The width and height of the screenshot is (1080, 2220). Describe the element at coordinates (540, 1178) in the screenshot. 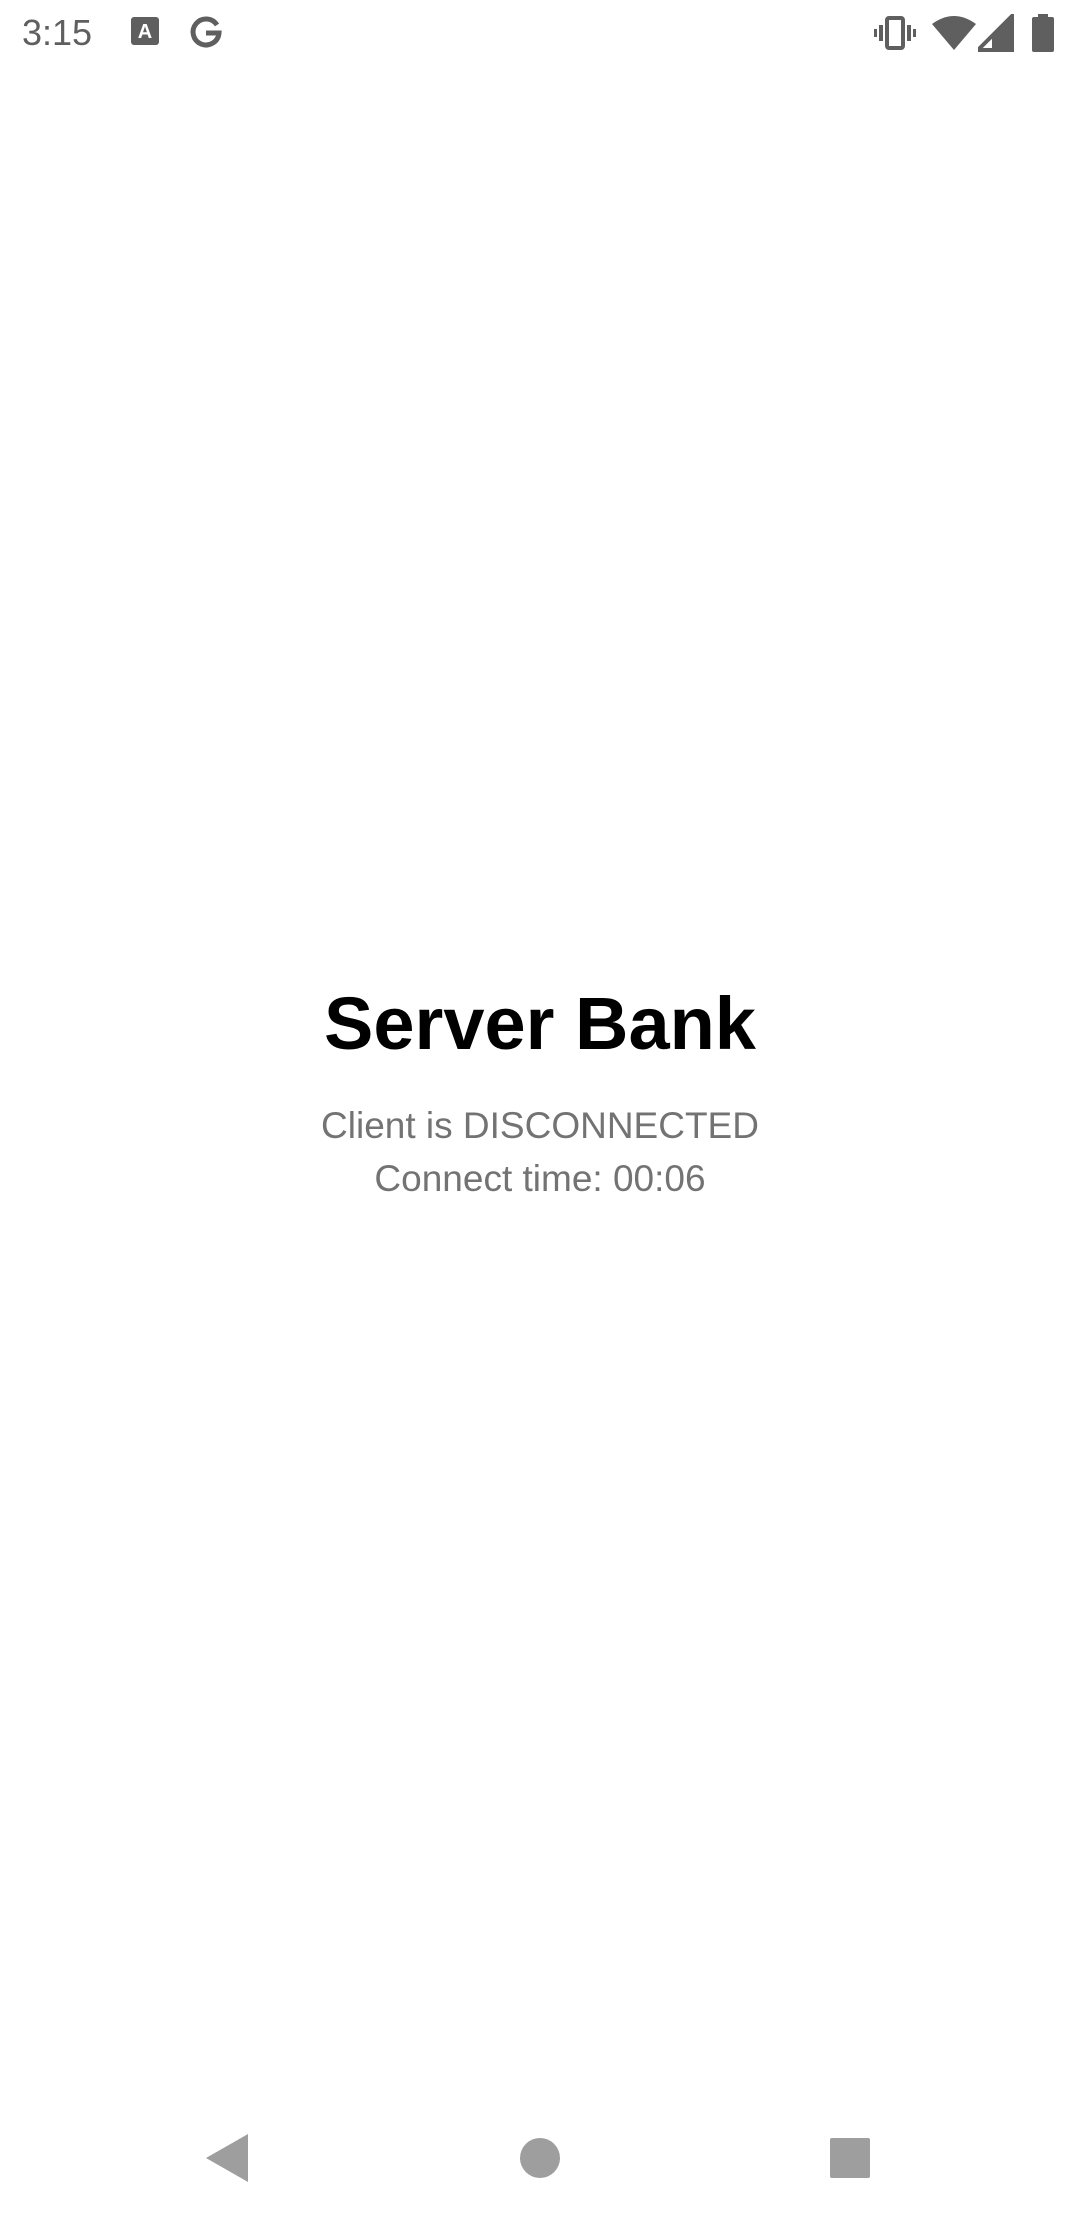

I see `connect-time-text: Connect time: 00:06` at that location.